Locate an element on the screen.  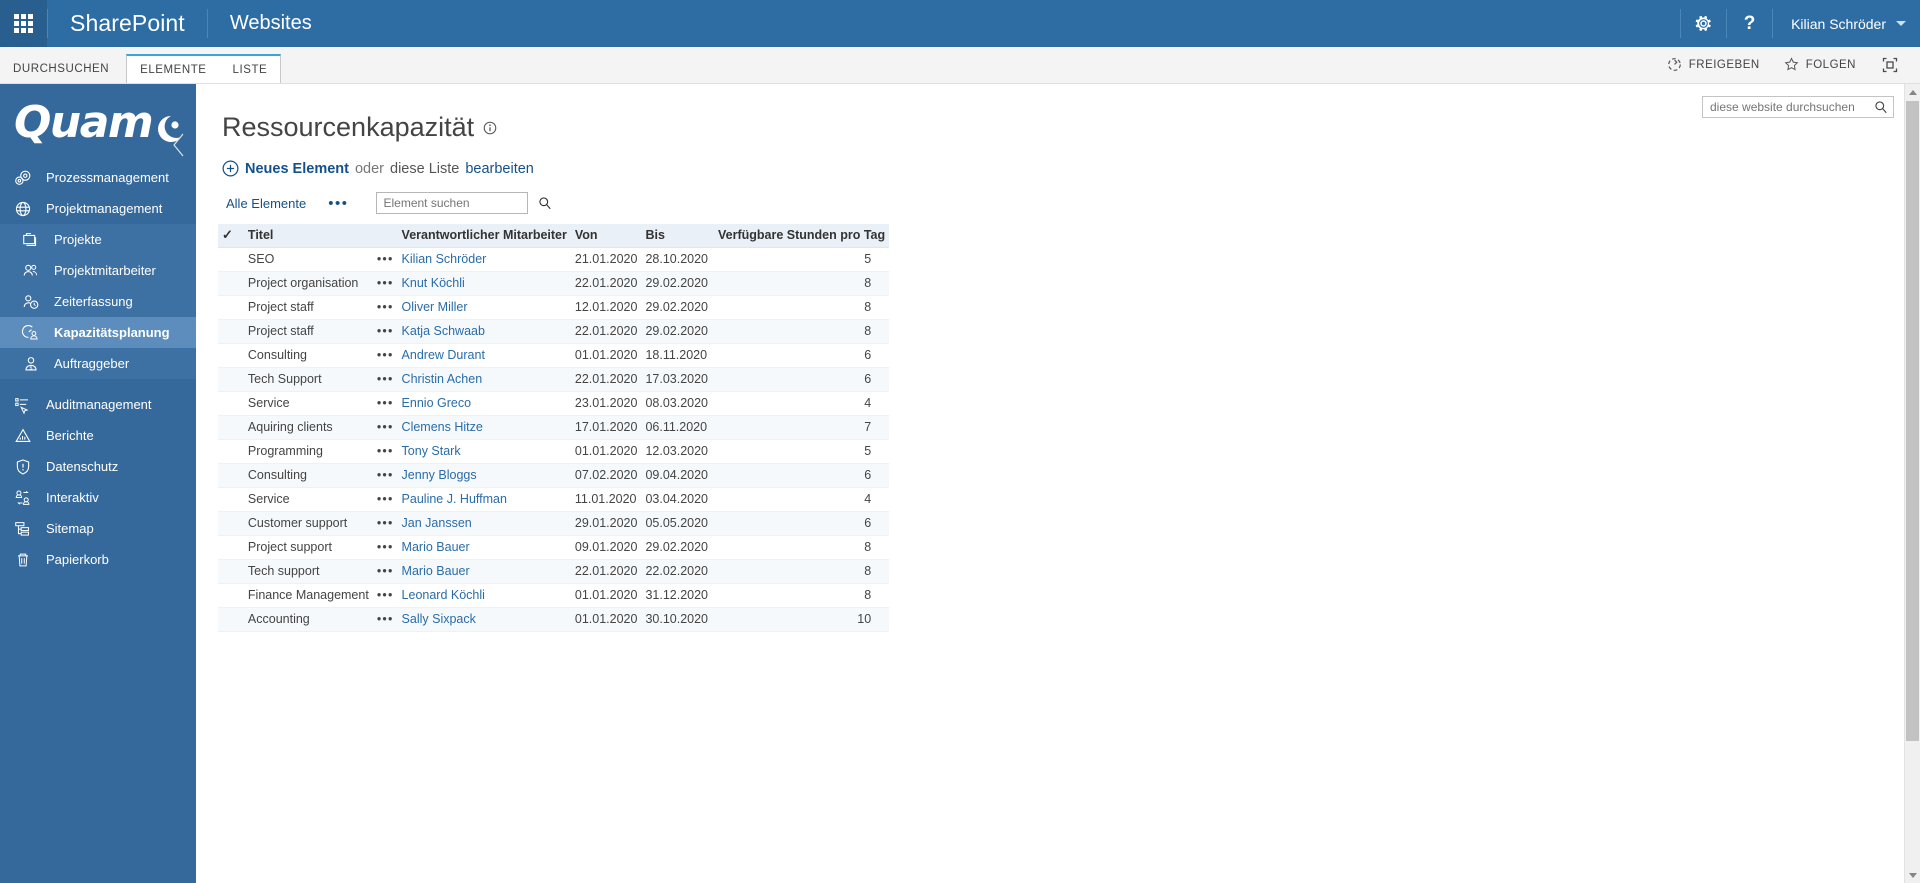
person-link: Katja Schwaab is located at coordinates (443, 331).